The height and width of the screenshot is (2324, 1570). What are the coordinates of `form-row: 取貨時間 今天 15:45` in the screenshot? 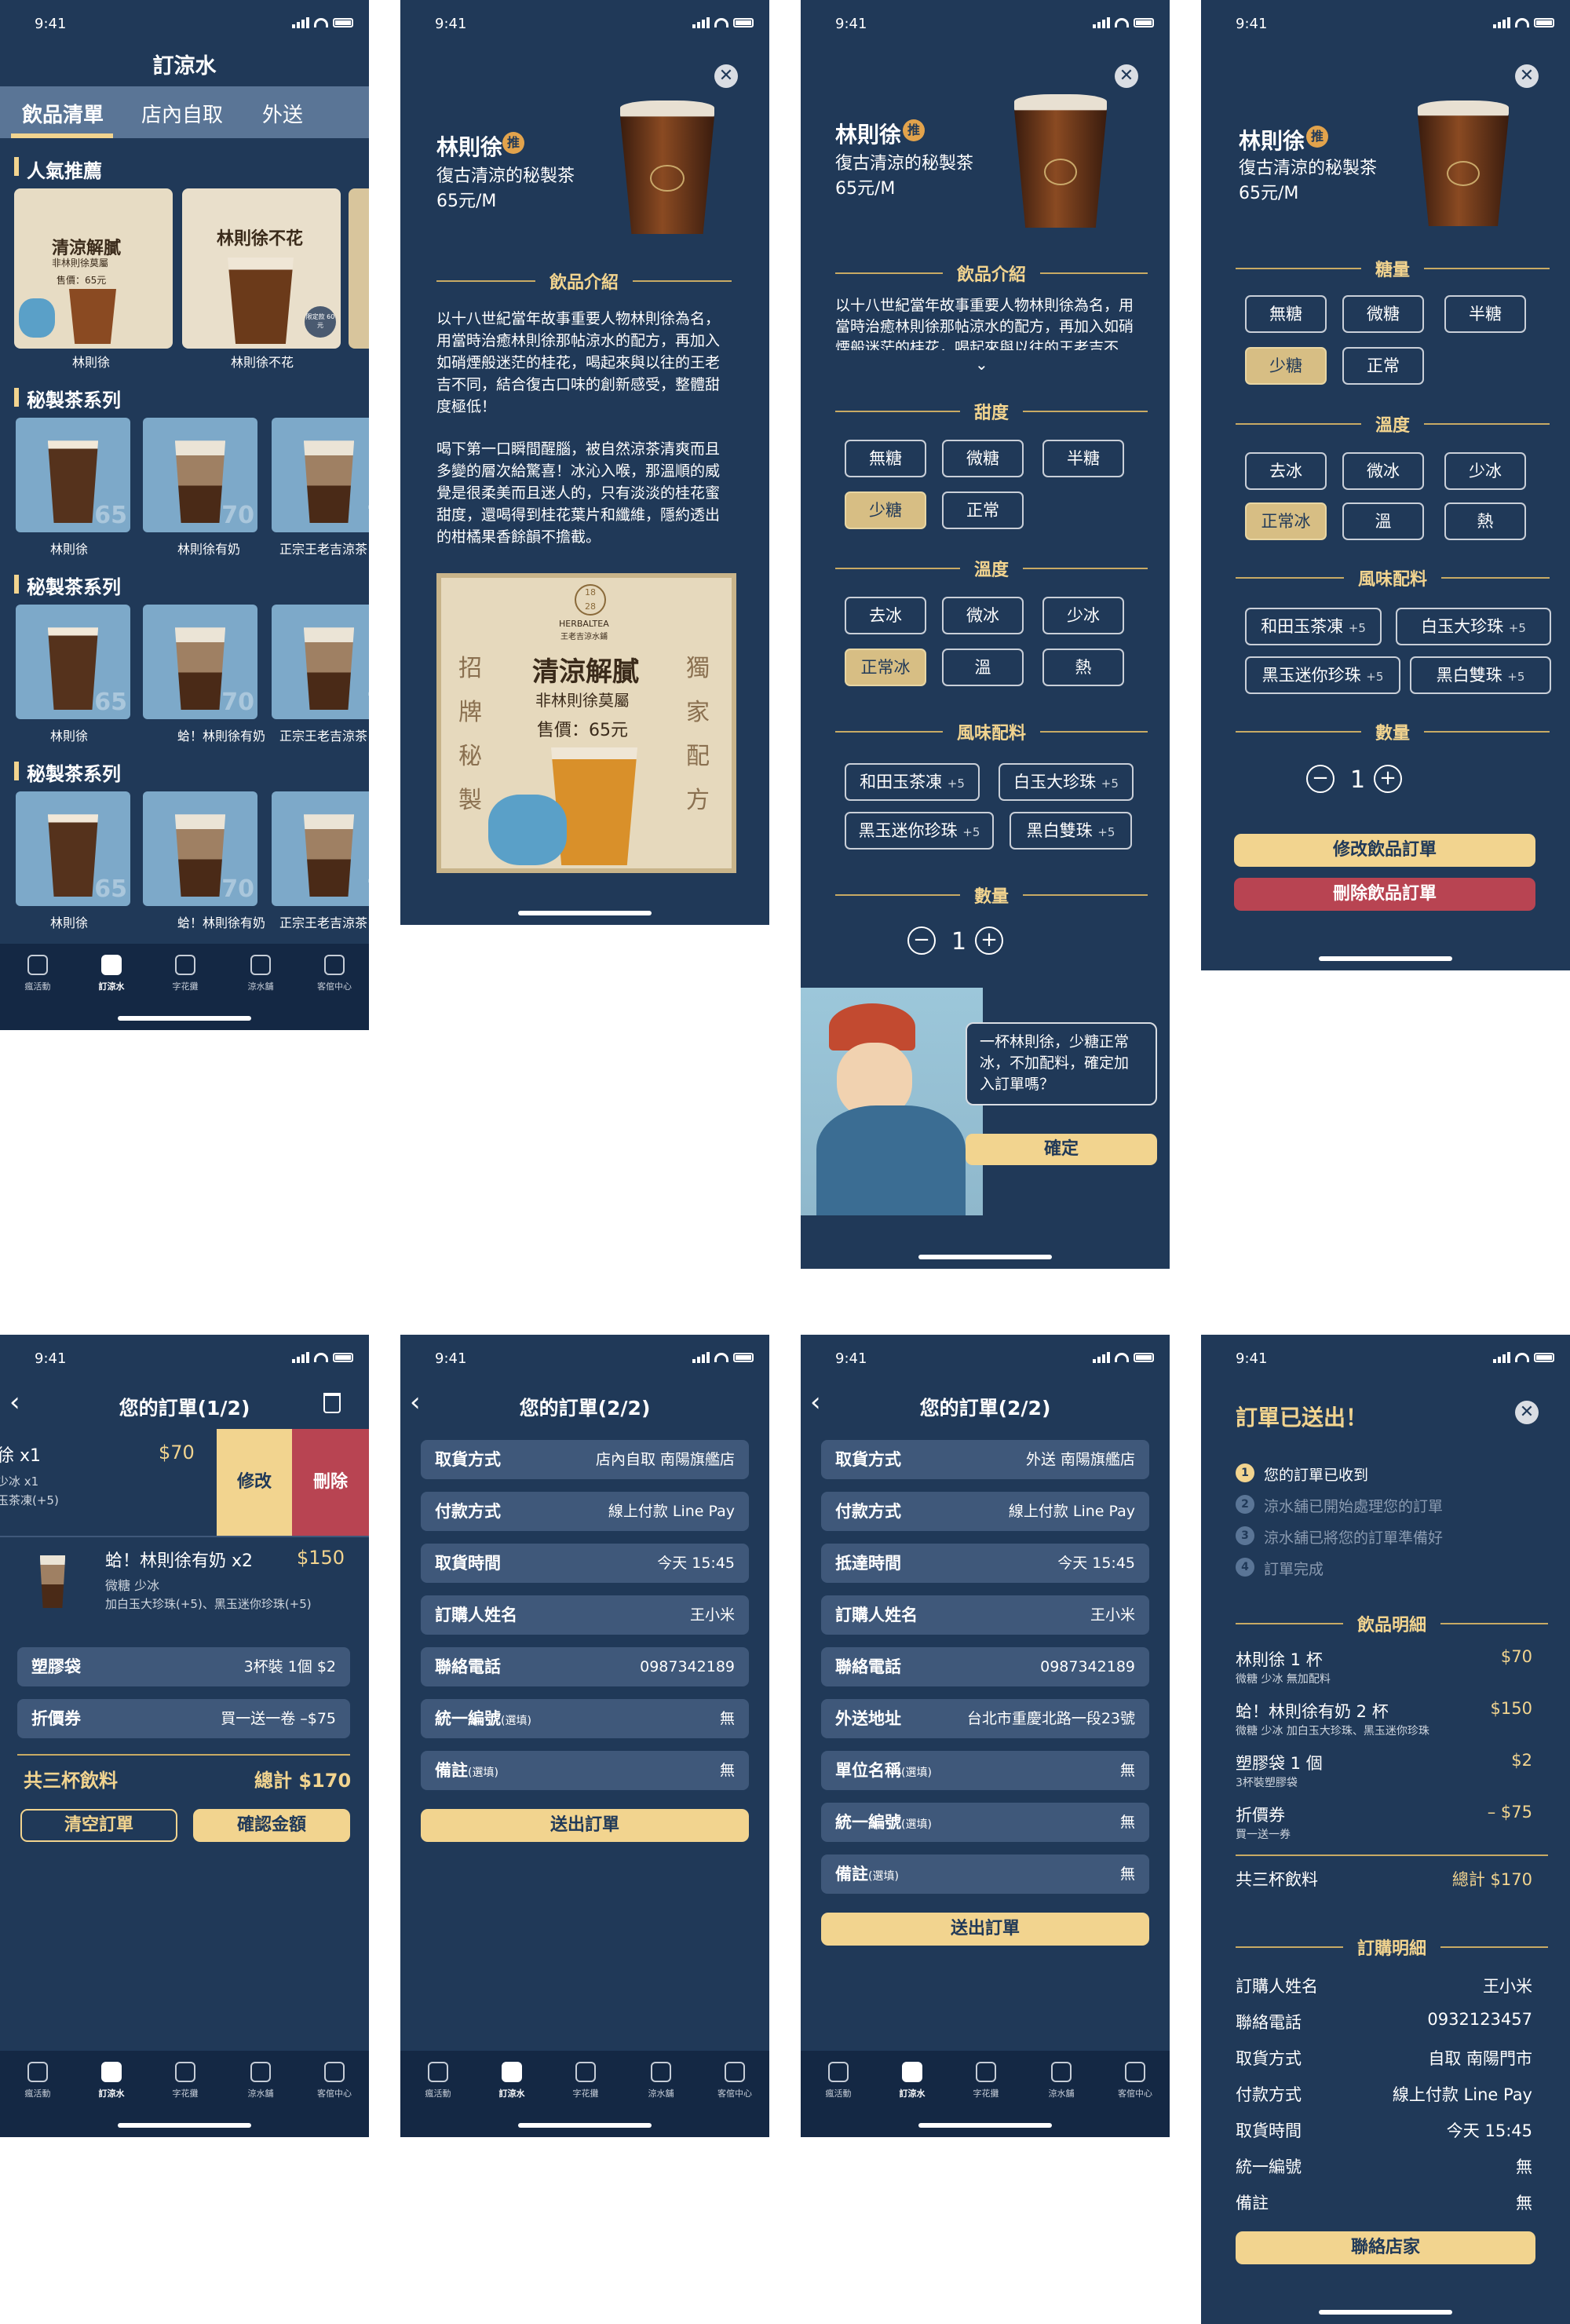 It's located at (585, 1563).